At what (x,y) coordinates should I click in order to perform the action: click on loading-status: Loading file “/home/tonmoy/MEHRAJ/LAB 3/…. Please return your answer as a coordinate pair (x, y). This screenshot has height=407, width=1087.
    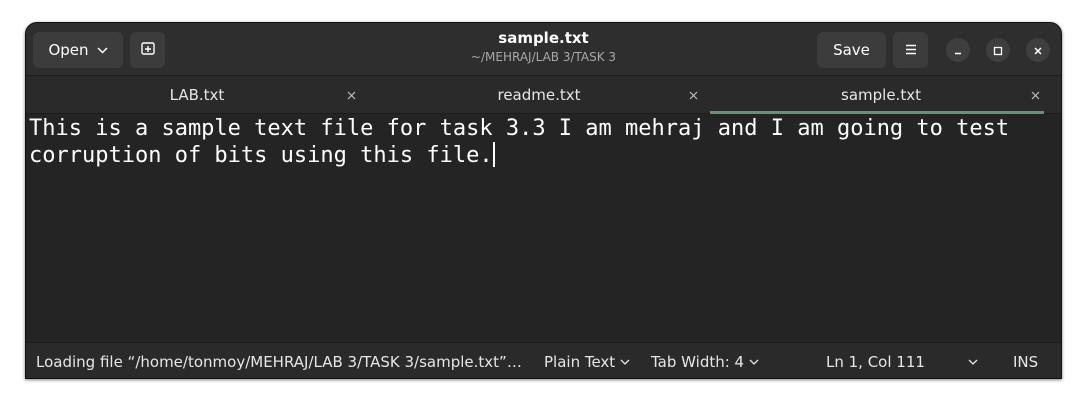
    Looking at the image, I should click on (279, 362).